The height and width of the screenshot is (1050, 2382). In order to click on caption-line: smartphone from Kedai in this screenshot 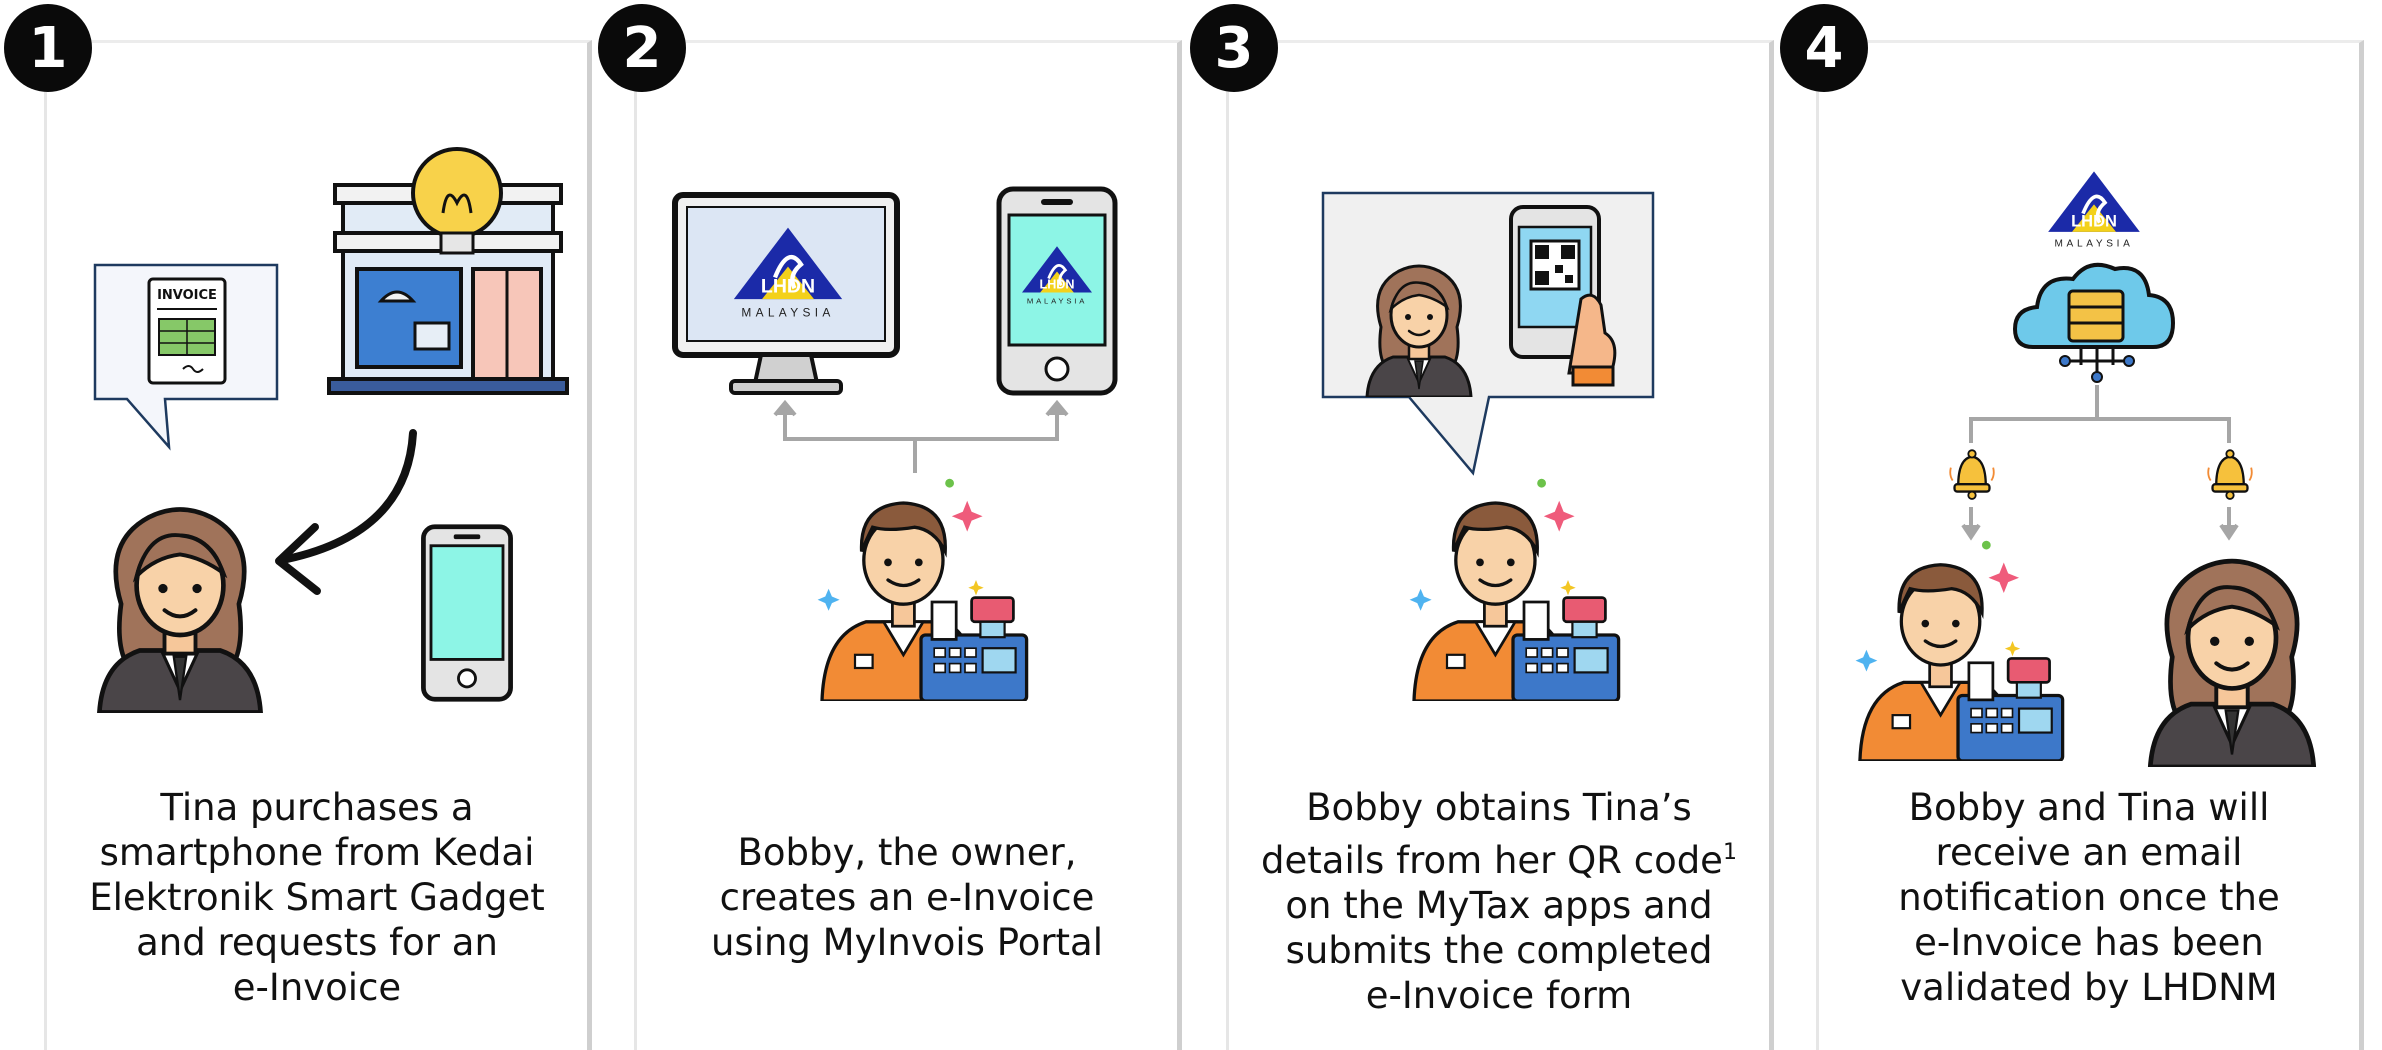, I will do `click(317, 852)`.